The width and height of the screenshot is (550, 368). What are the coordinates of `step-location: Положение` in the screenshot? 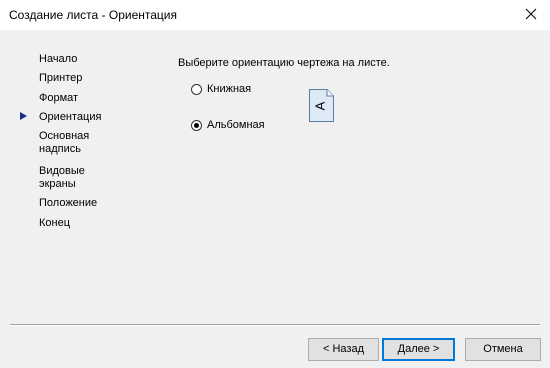 It's located at (68, 203).